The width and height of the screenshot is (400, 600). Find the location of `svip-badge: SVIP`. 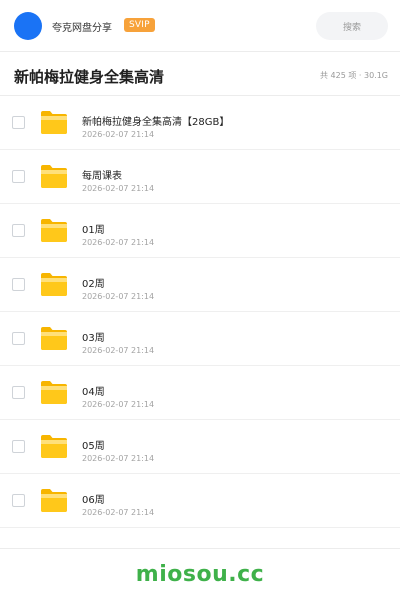

svip-badge: SVIP is located at coordinates (139, 25).